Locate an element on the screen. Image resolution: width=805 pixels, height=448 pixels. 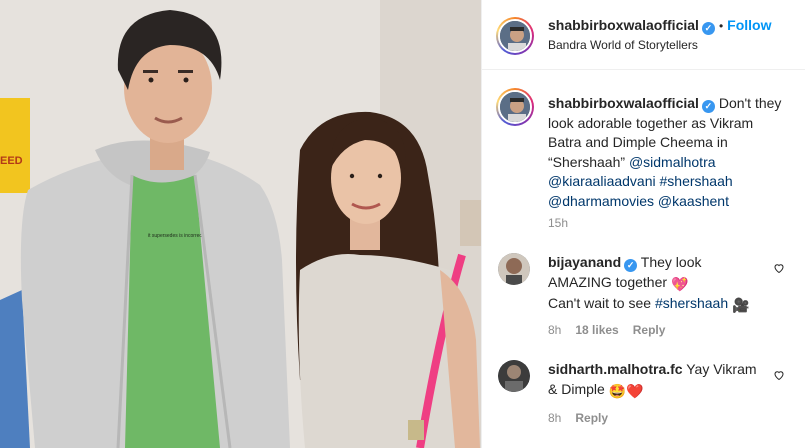
comment-meta: 8h Reply is located at coordinates (578, 418).